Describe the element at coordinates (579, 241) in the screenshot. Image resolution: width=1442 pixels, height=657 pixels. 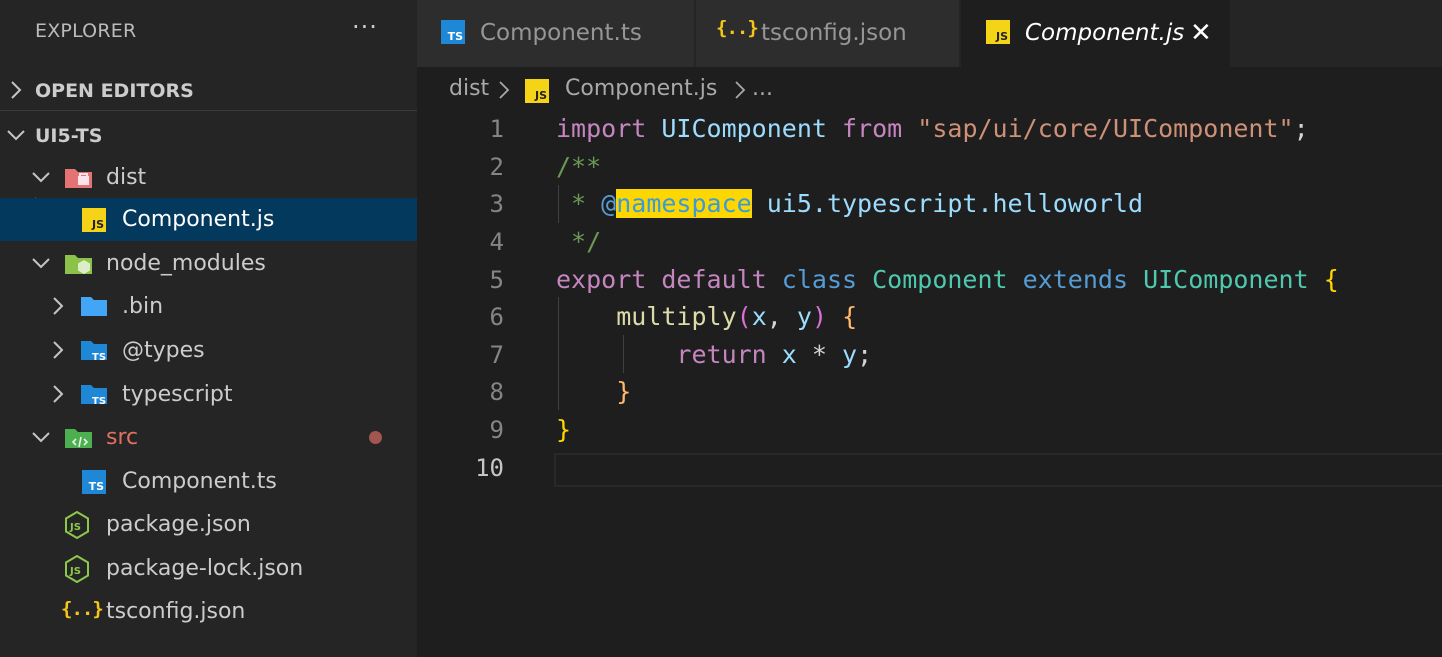
I see `code-line-4: */` at that location.